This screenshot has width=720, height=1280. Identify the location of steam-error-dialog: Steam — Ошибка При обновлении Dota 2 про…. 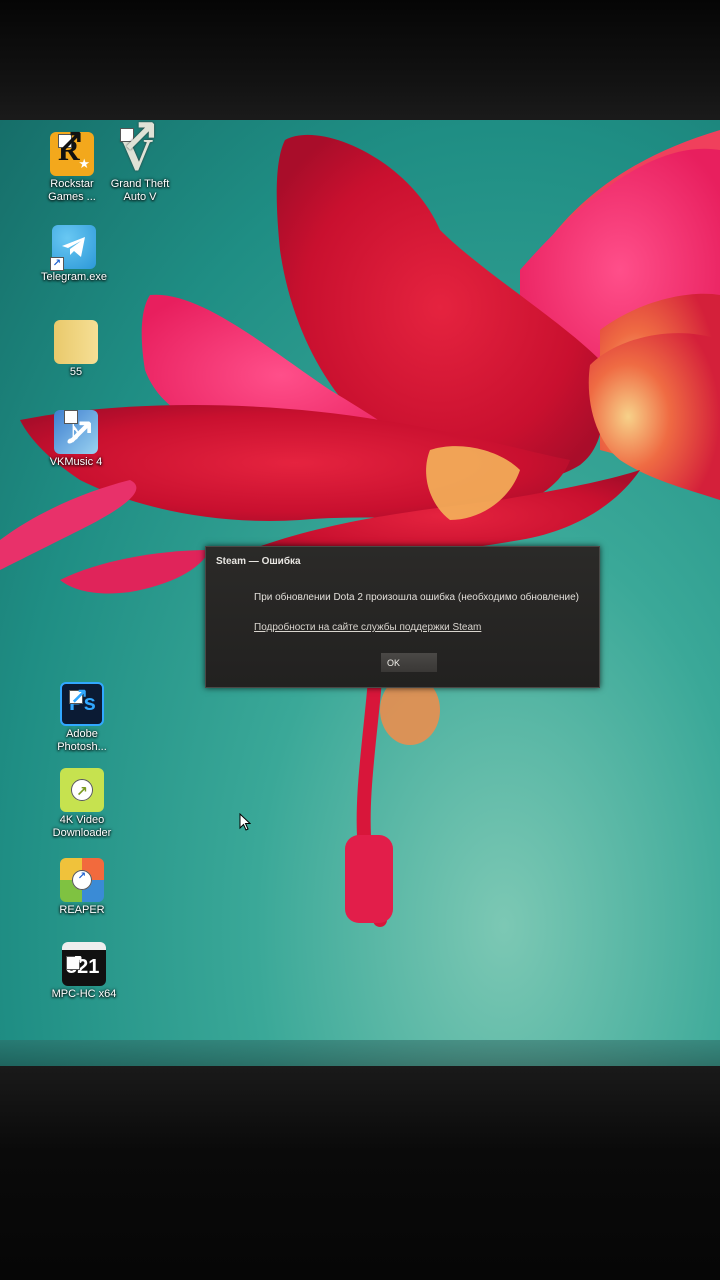
(402, 617).